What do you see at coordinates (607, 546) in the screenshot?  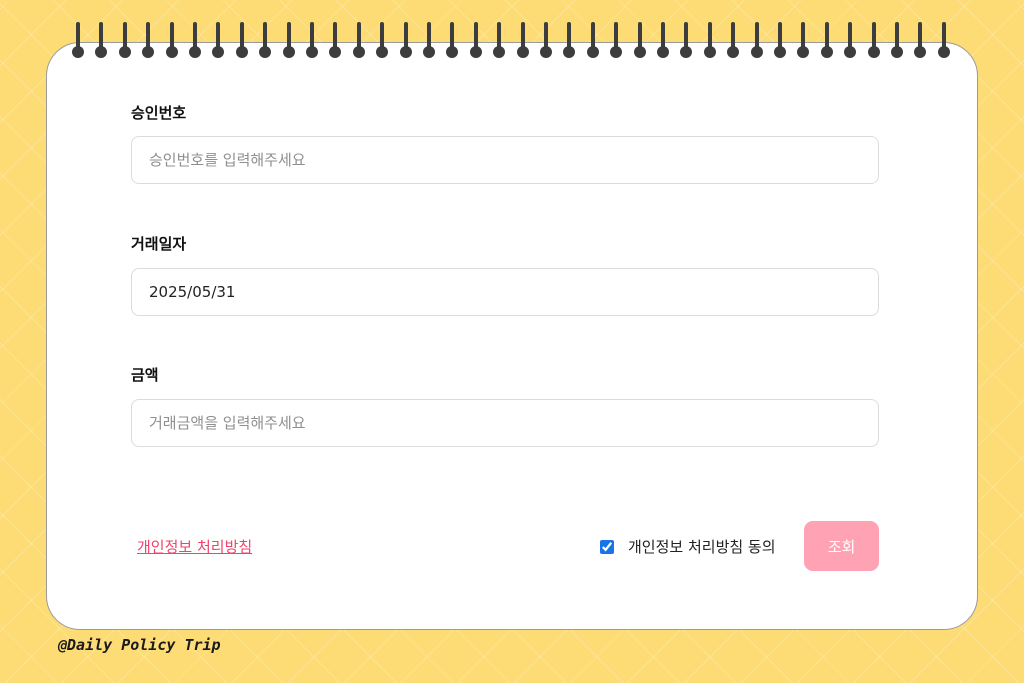 I see `consent-checkbox` at bounding box center [607, 546].